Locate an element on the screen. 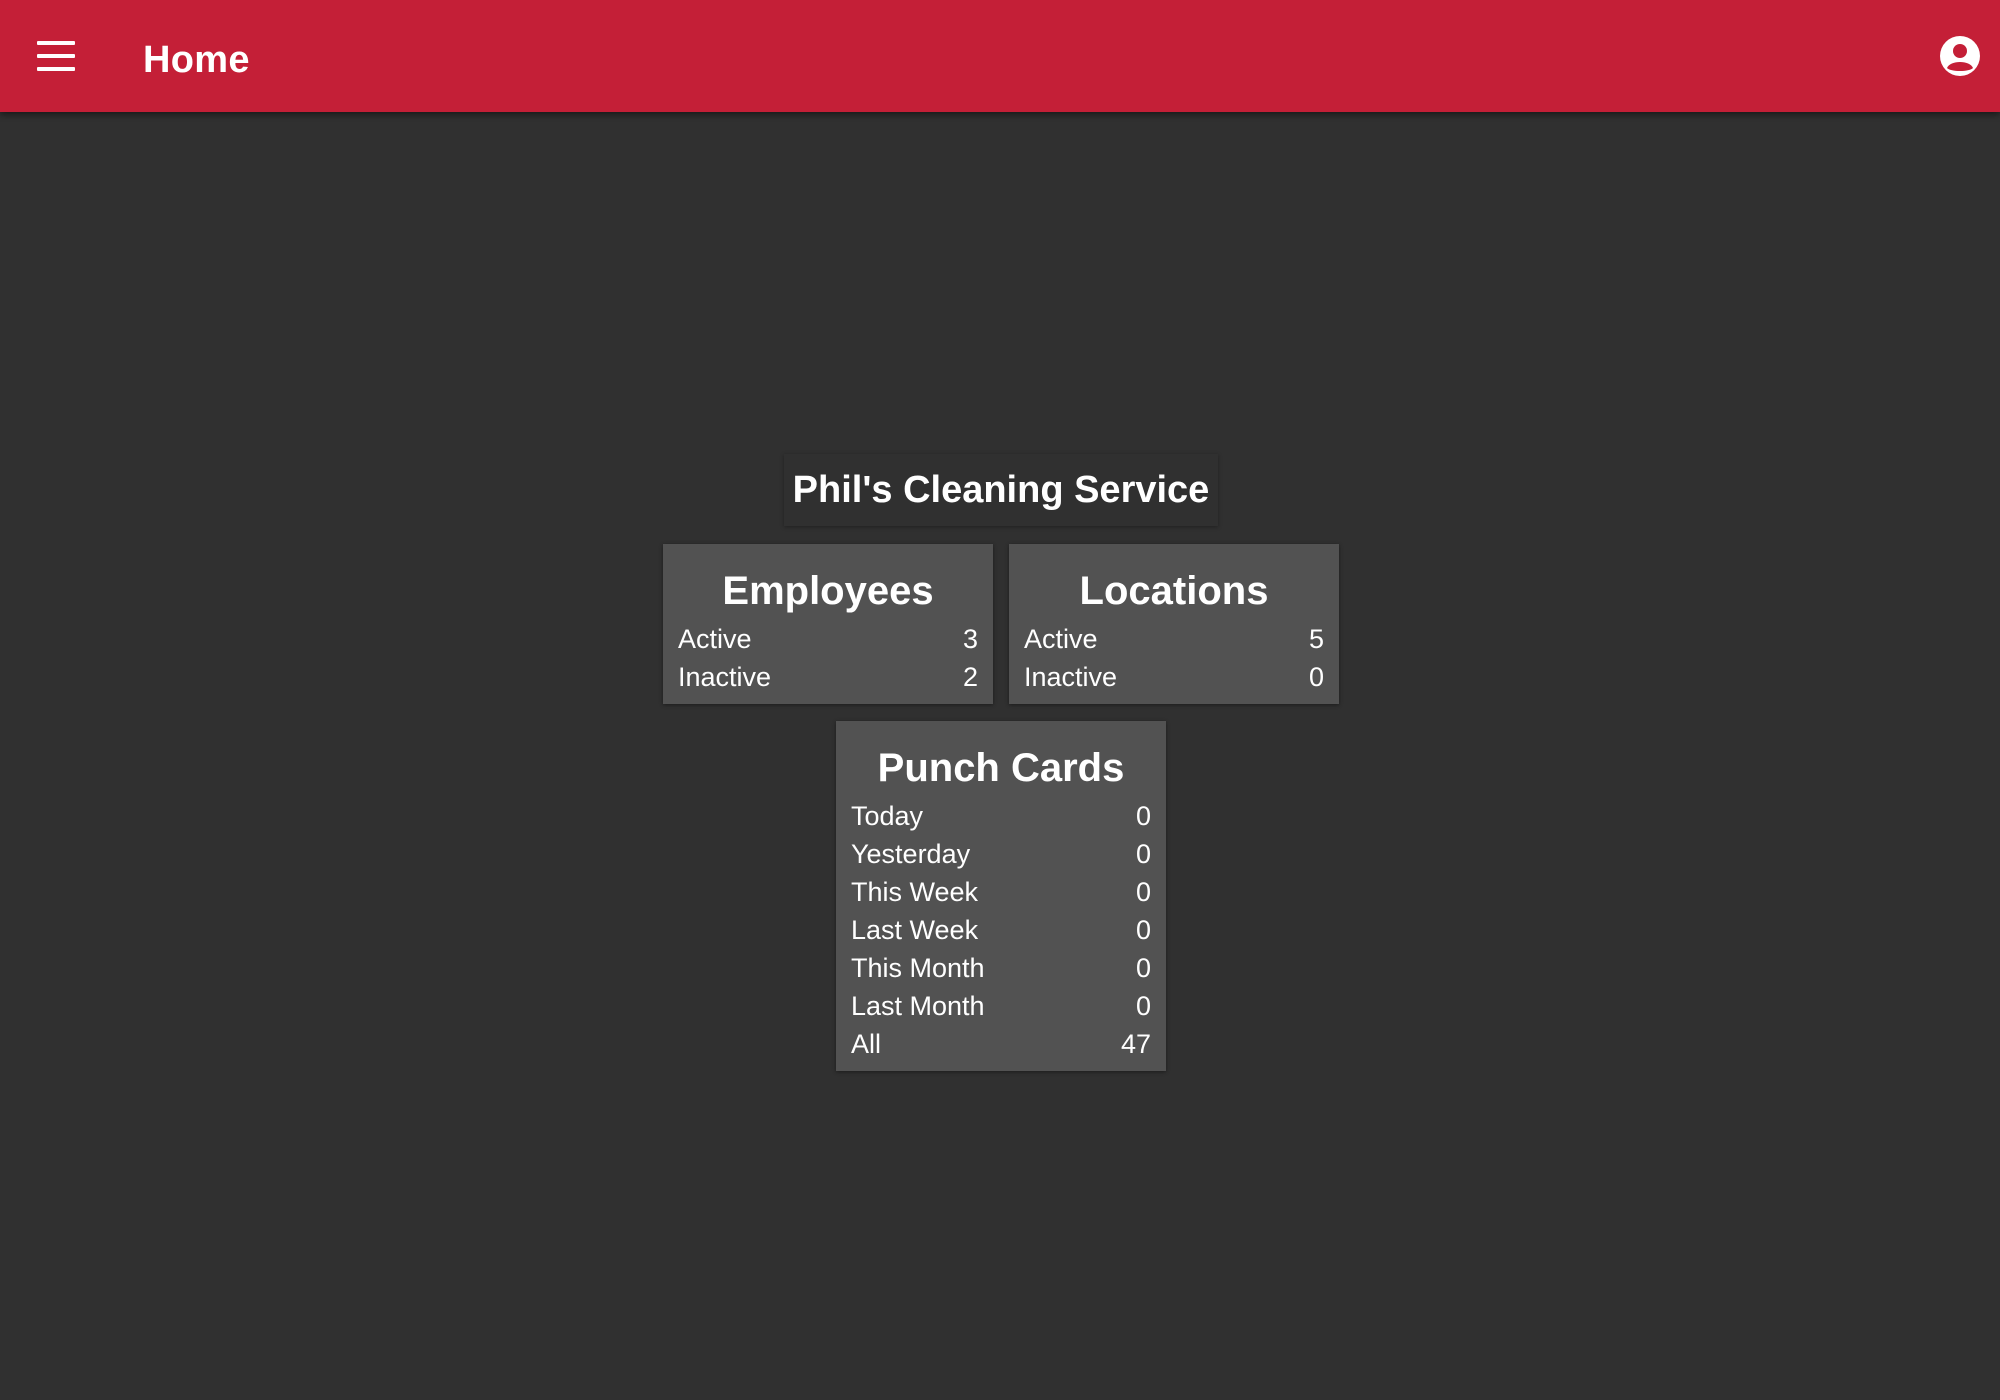 Image resolution: width=2000 pixels, height=1400 pixels. punch-cards-card-title: Punch Cards is located at coordinates (1001, 768).